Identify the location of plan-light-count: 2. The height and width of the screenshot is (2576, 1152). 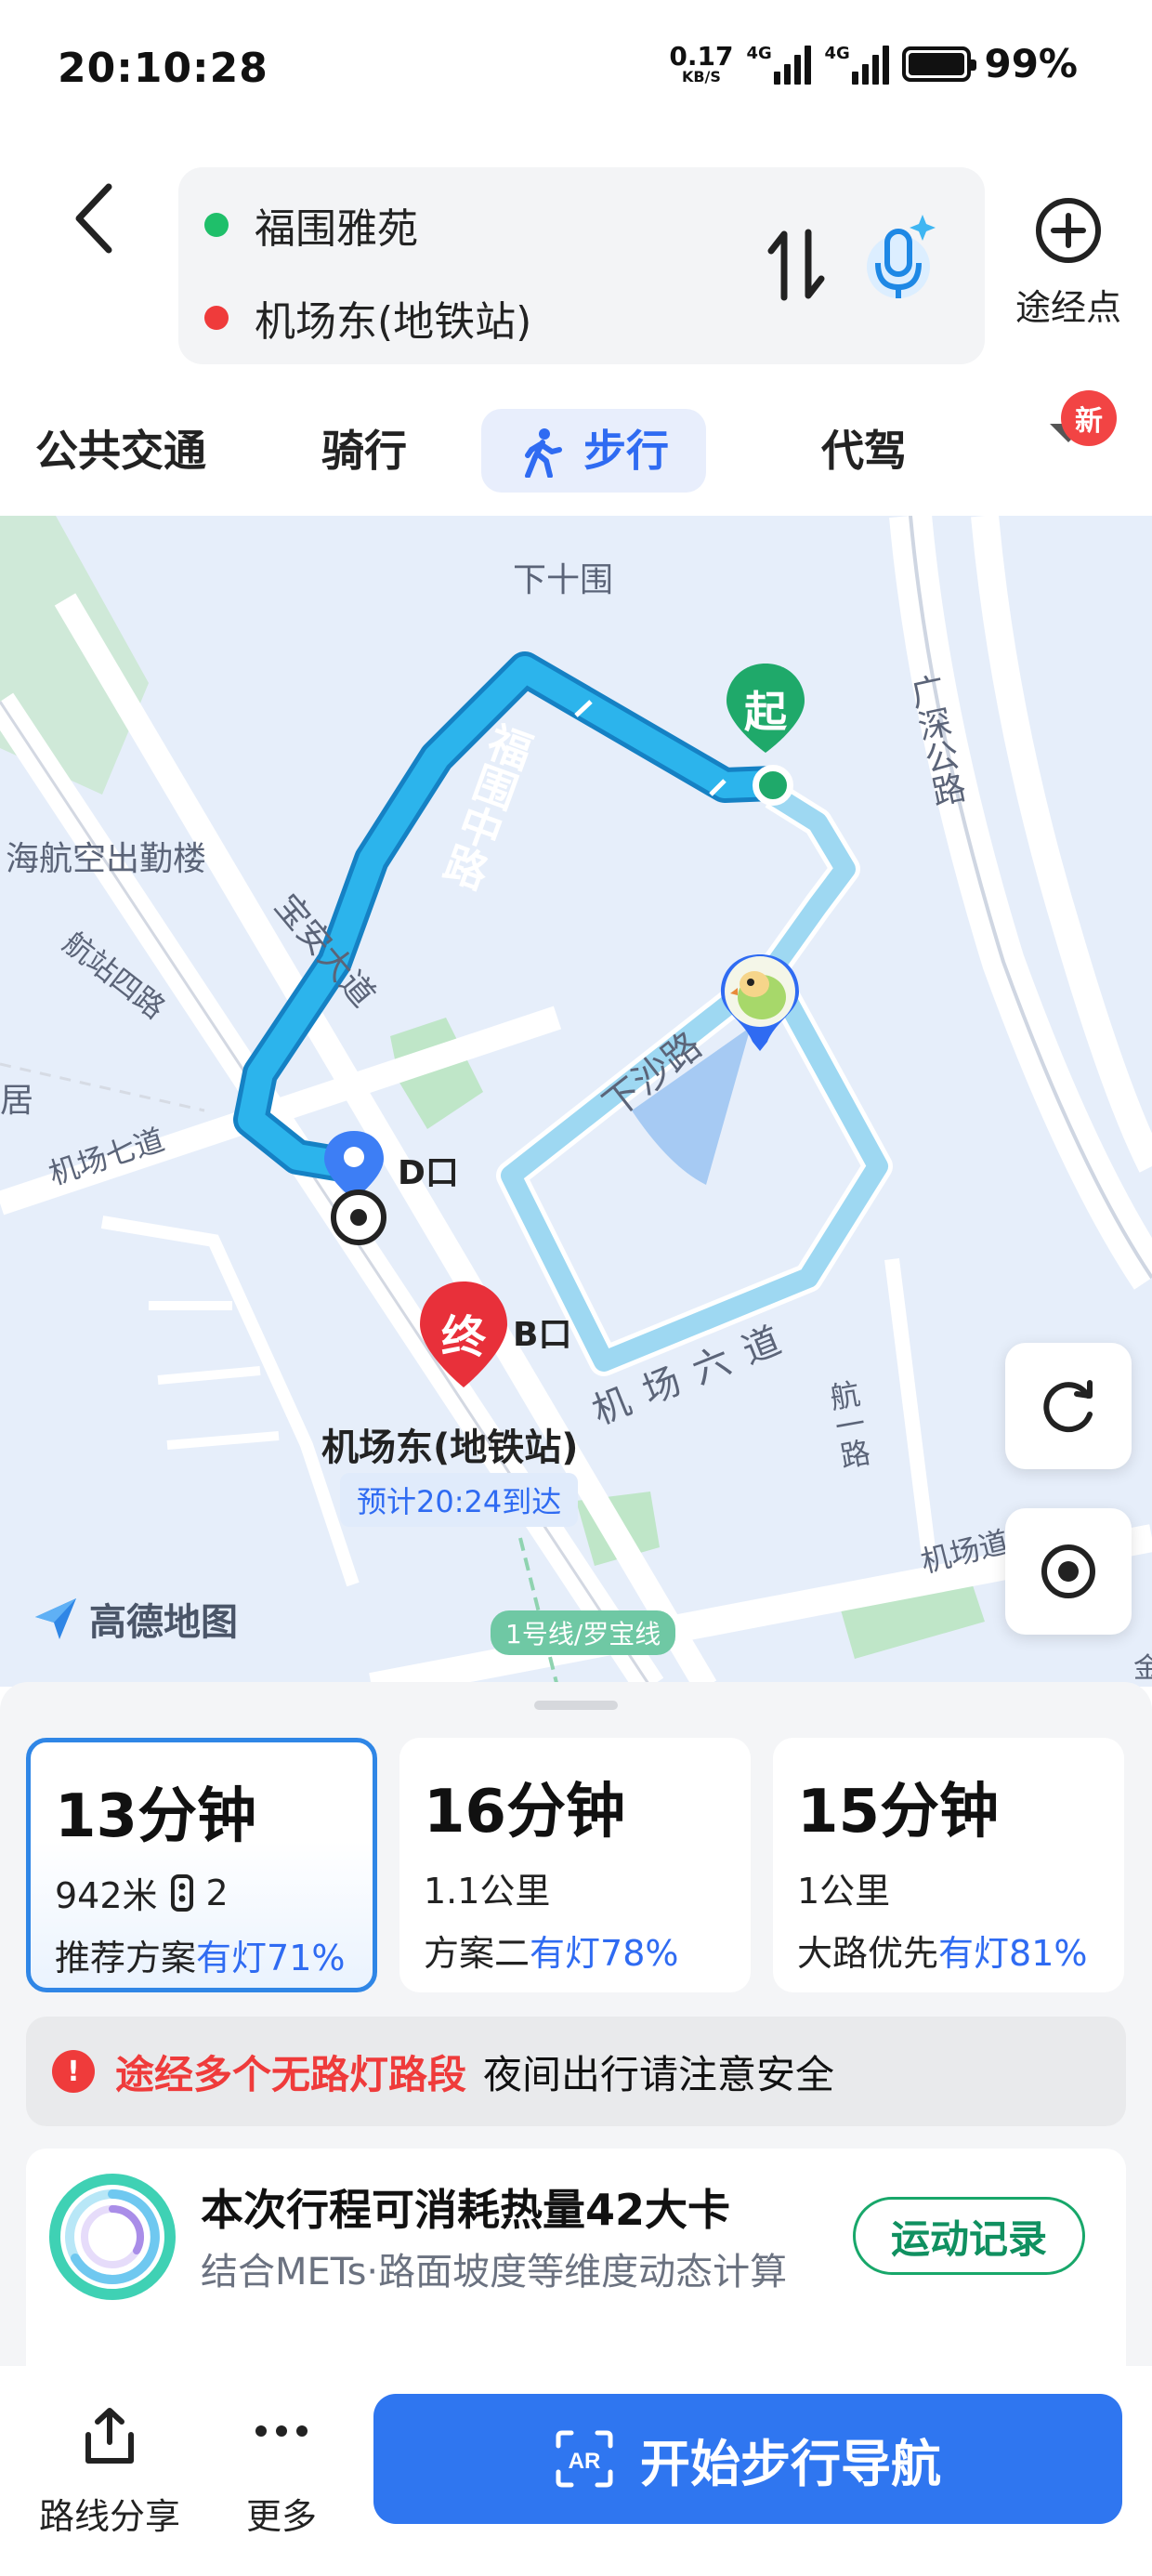
(217, 1892).